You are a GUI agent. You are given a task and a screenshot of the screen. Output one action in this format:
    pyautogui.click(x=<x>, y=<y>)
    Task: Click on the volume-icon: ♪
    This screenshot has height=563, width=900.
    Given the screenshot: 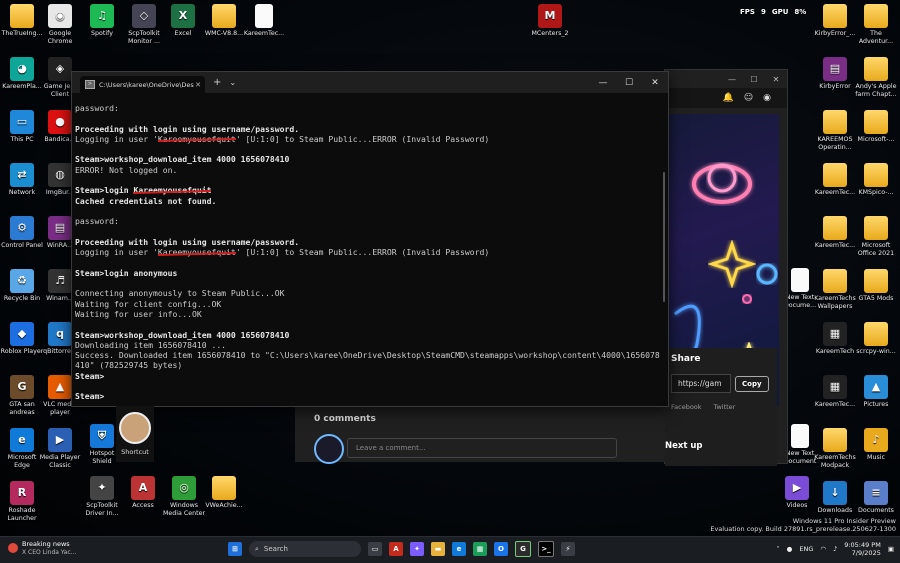 What is the action you would take?
    pyautogui.click(x=835, y=549)
    